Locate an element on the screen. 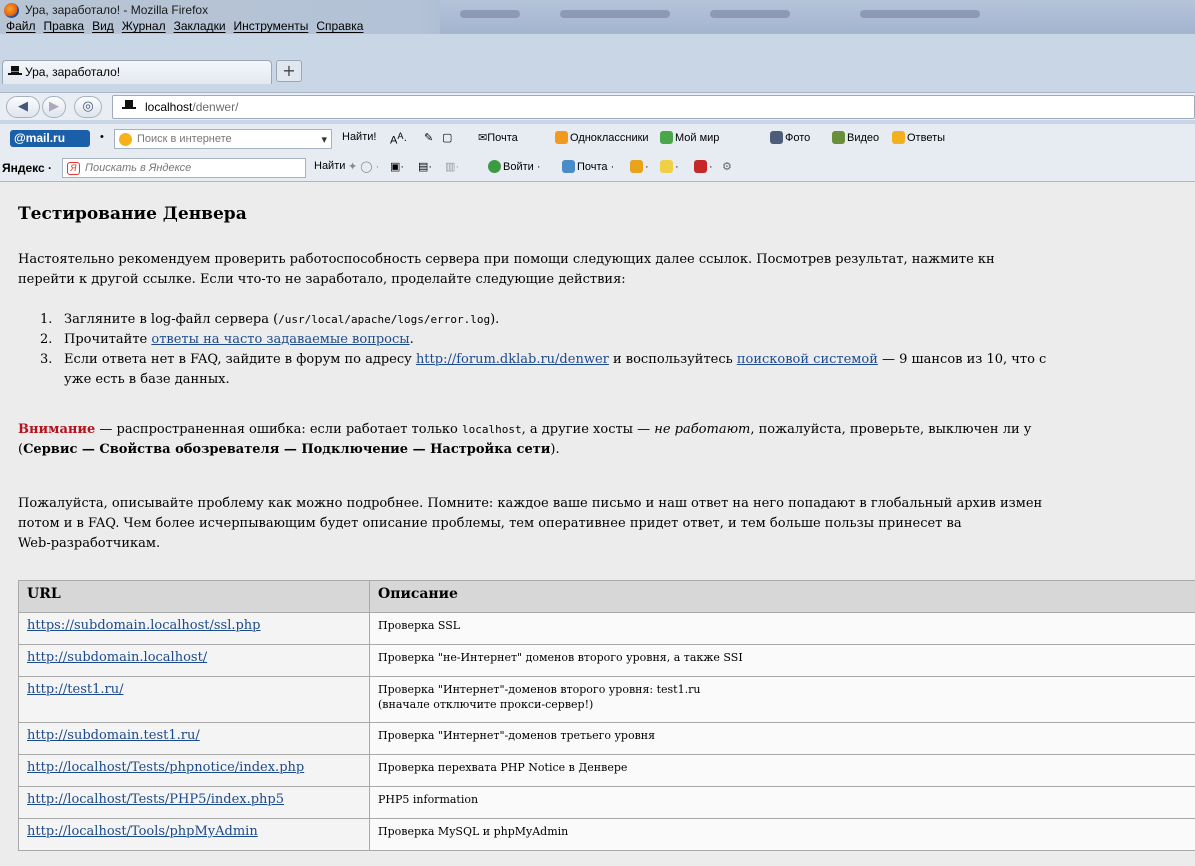 The width and height of the screenshot is (1195, 866). test-url-link: http://subdomain.test1.ru/ is located at coordinates (113, 735).